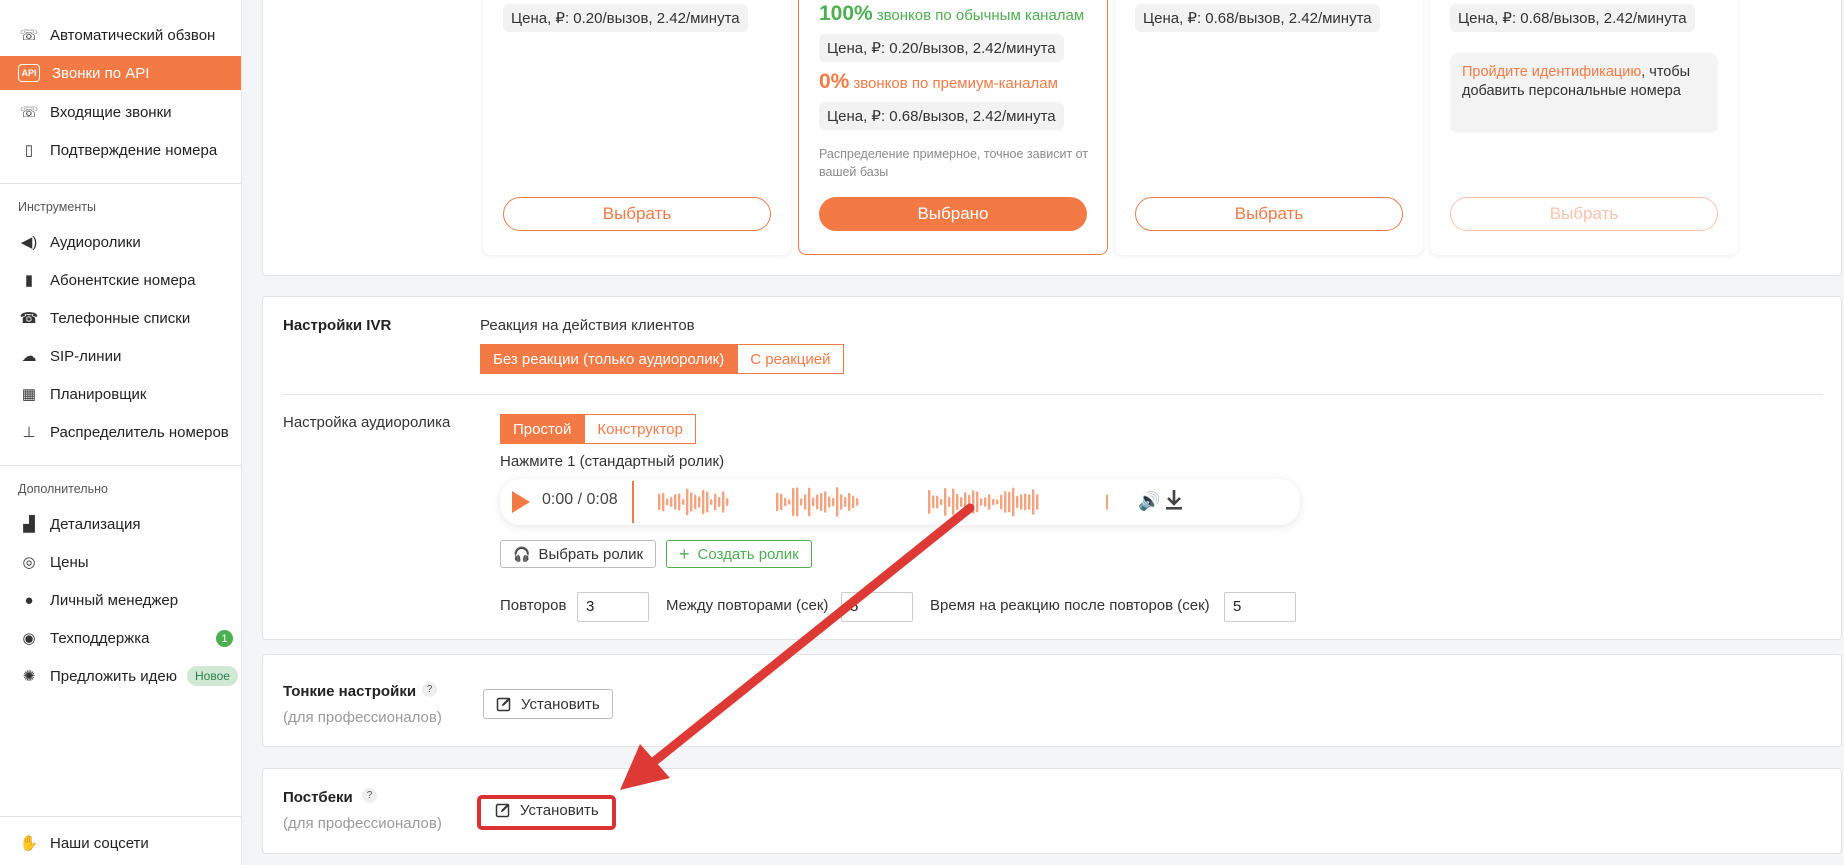  Describe the element at coordinates (1269, 127) in the screenshot. I see `tariff-card-3: Цена, ₽: 0.68/вызов, 2.42/минута Выбрать` at that location.